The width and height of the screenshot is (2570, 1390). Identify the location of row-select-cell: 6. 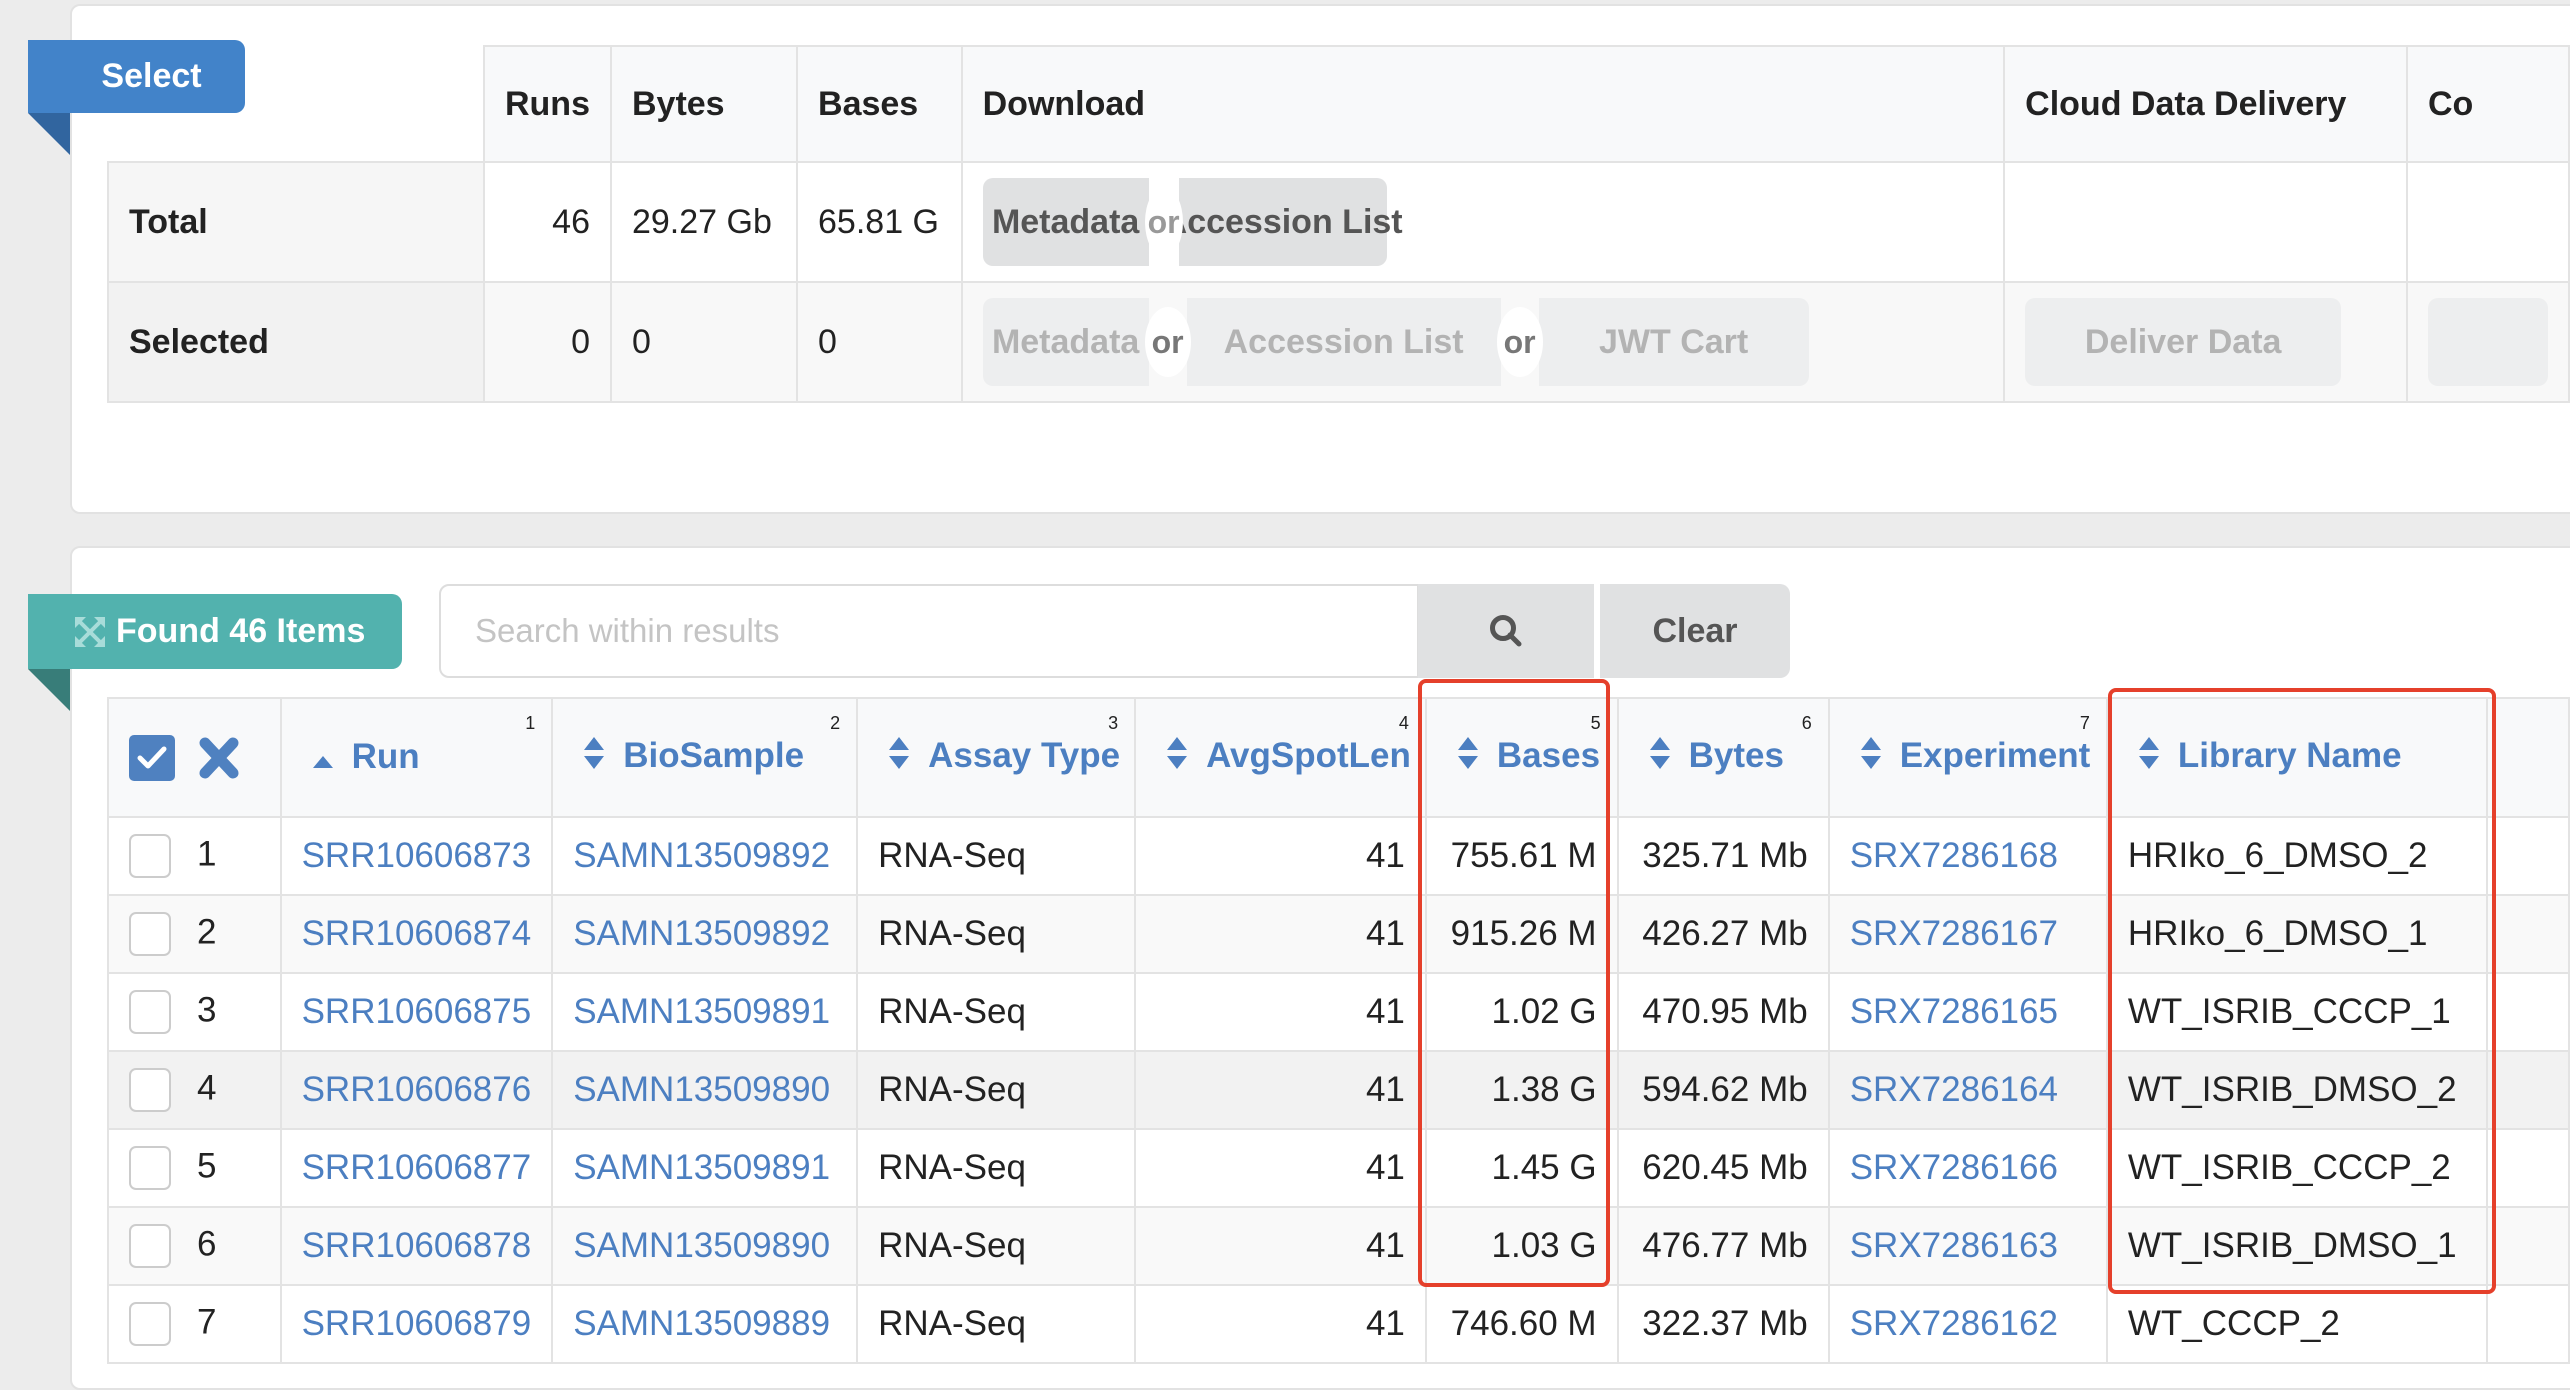
(194, 1246).